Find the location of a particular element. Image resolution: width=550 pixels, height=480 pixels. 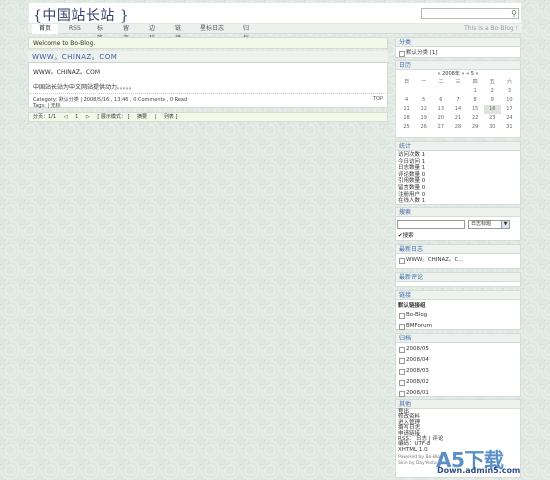

pager-mode-list: 列表 ] is located at coordinates (171, 117).